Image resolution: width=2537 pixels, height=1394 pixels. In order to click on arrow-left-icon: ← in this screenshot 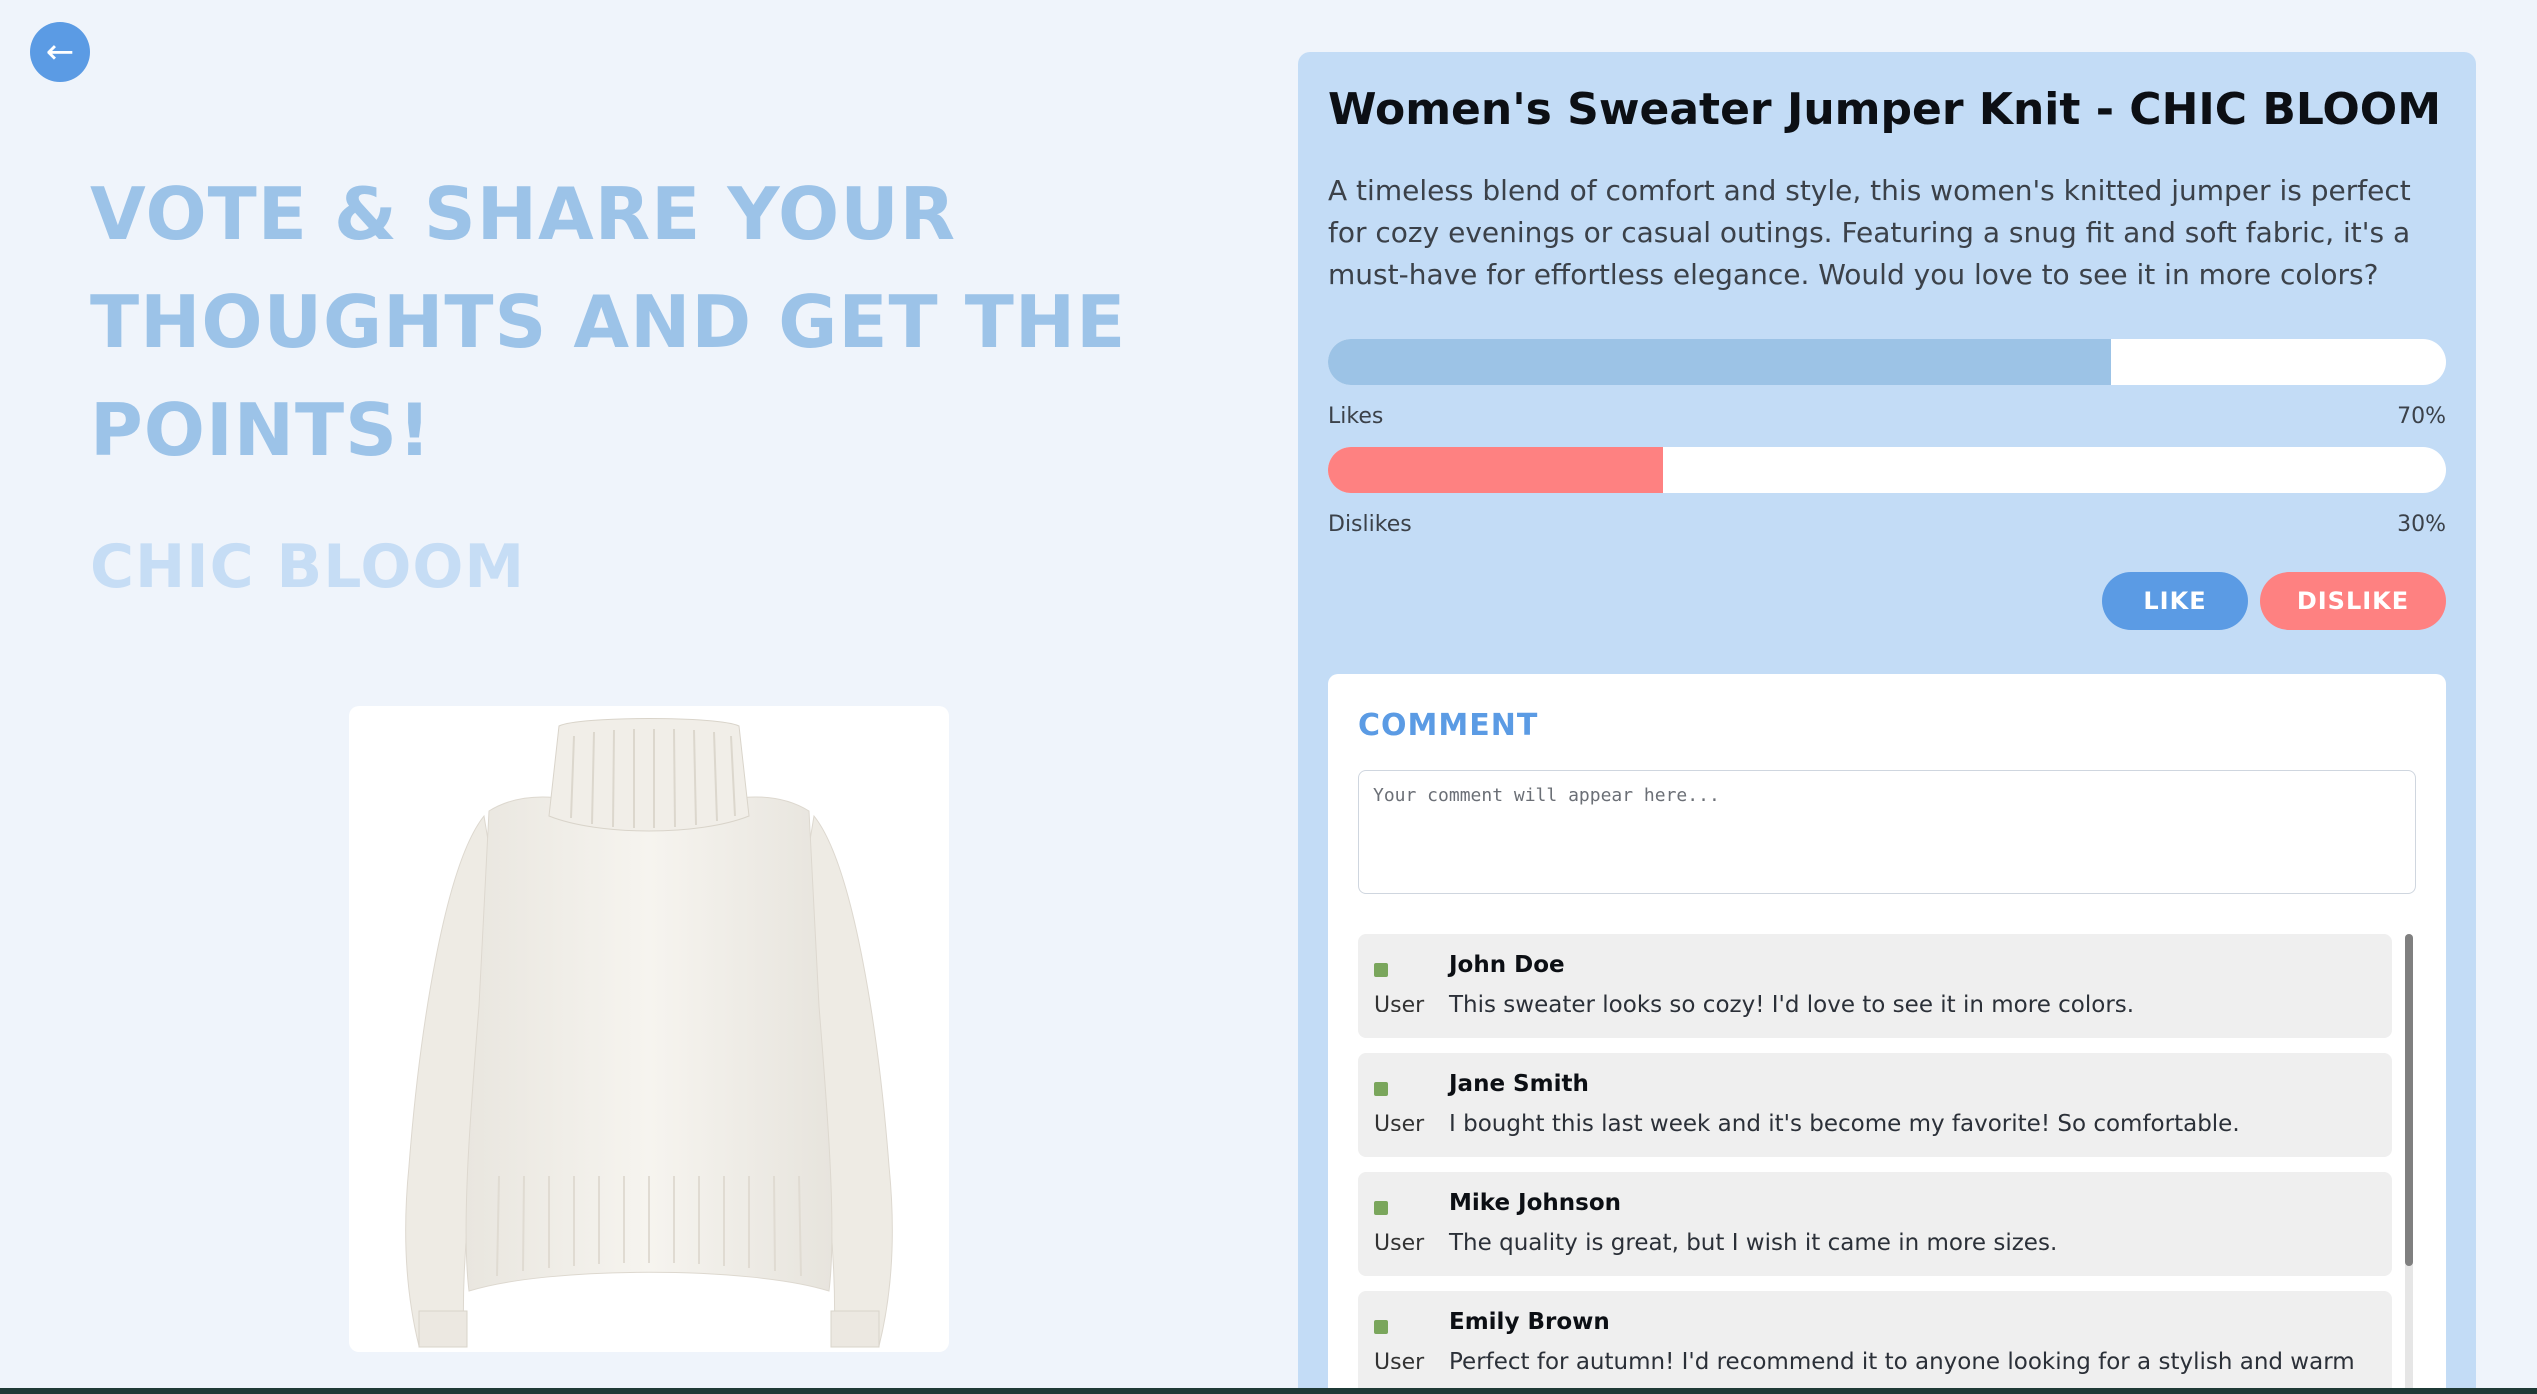, I will do `click(60, 52)`.